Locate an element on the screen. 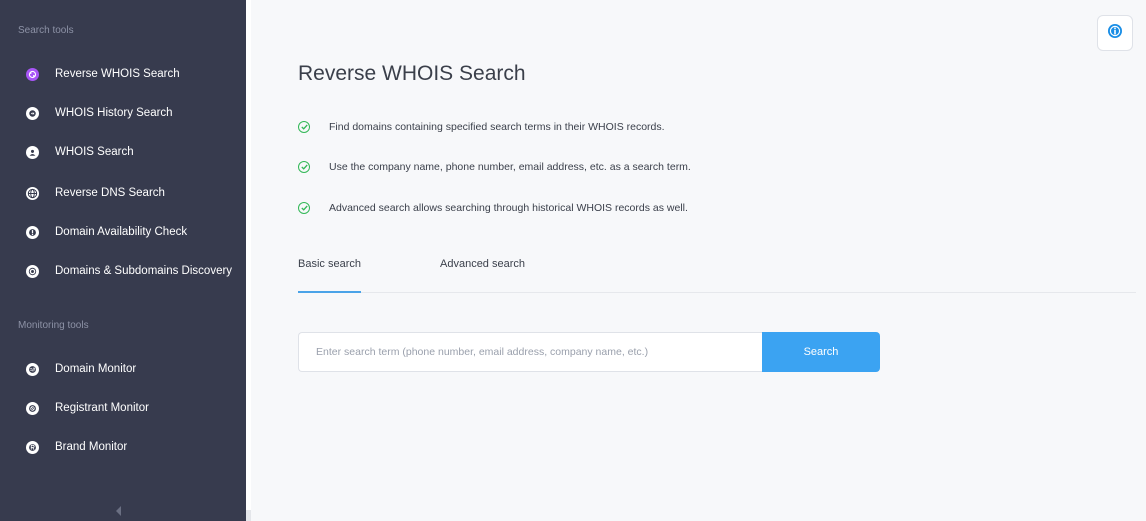  registrant-icon is located at coordinates (32, 408).